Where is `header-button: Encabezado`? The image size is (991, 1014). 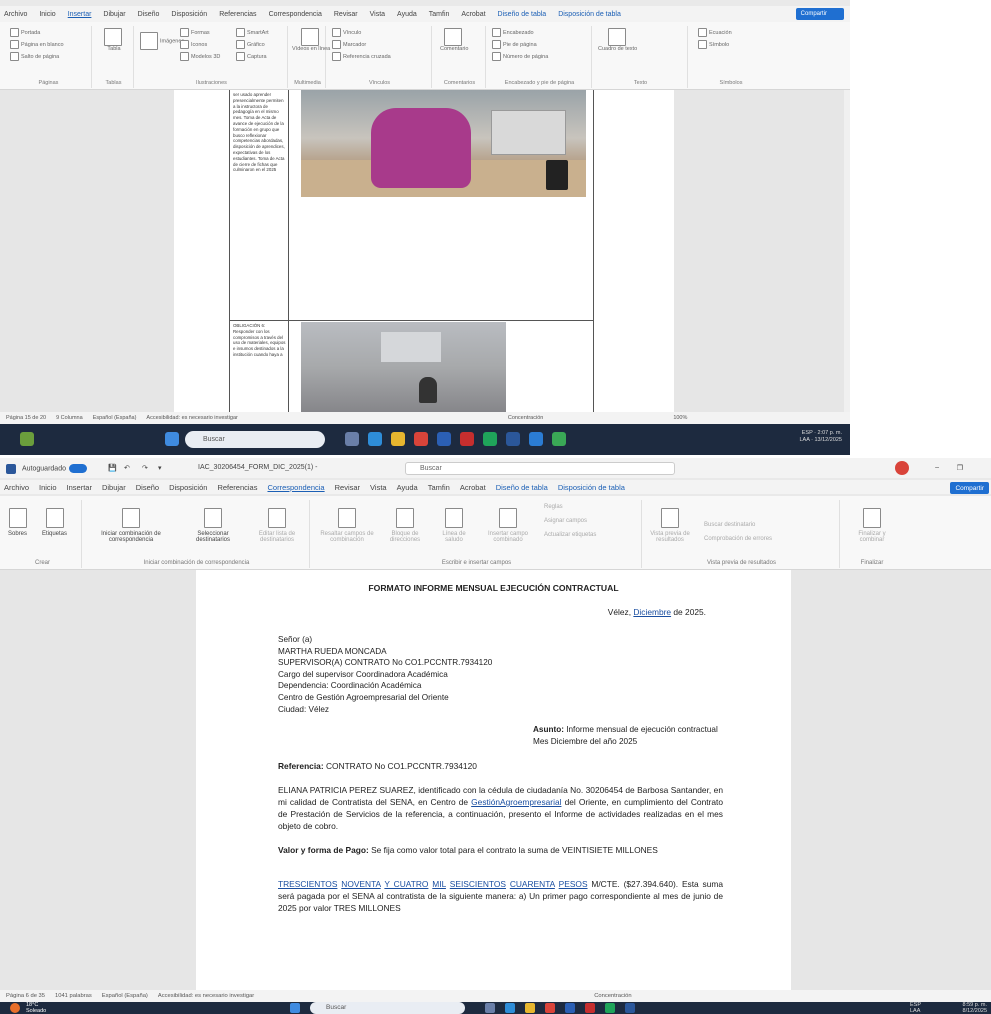
header-button: Encabezado is located at coordinates (513, 32).